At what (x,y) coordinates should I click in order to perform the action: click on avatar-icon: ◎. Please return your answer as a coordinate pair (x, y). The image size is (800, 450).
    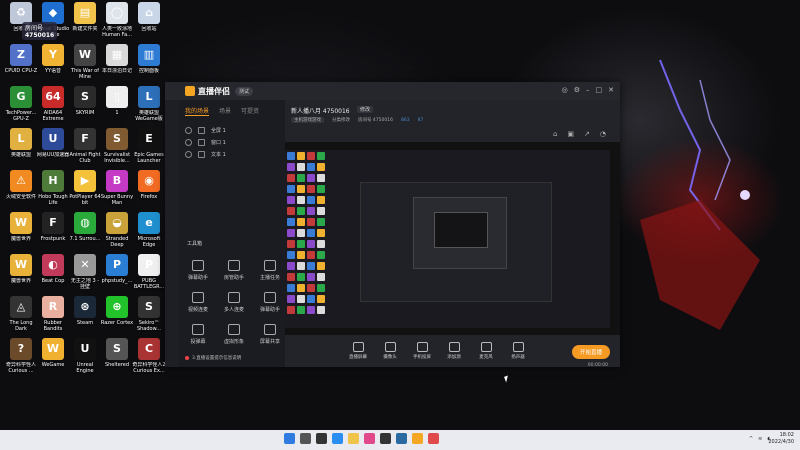
    Looking at the image, I should click on (565, 90).